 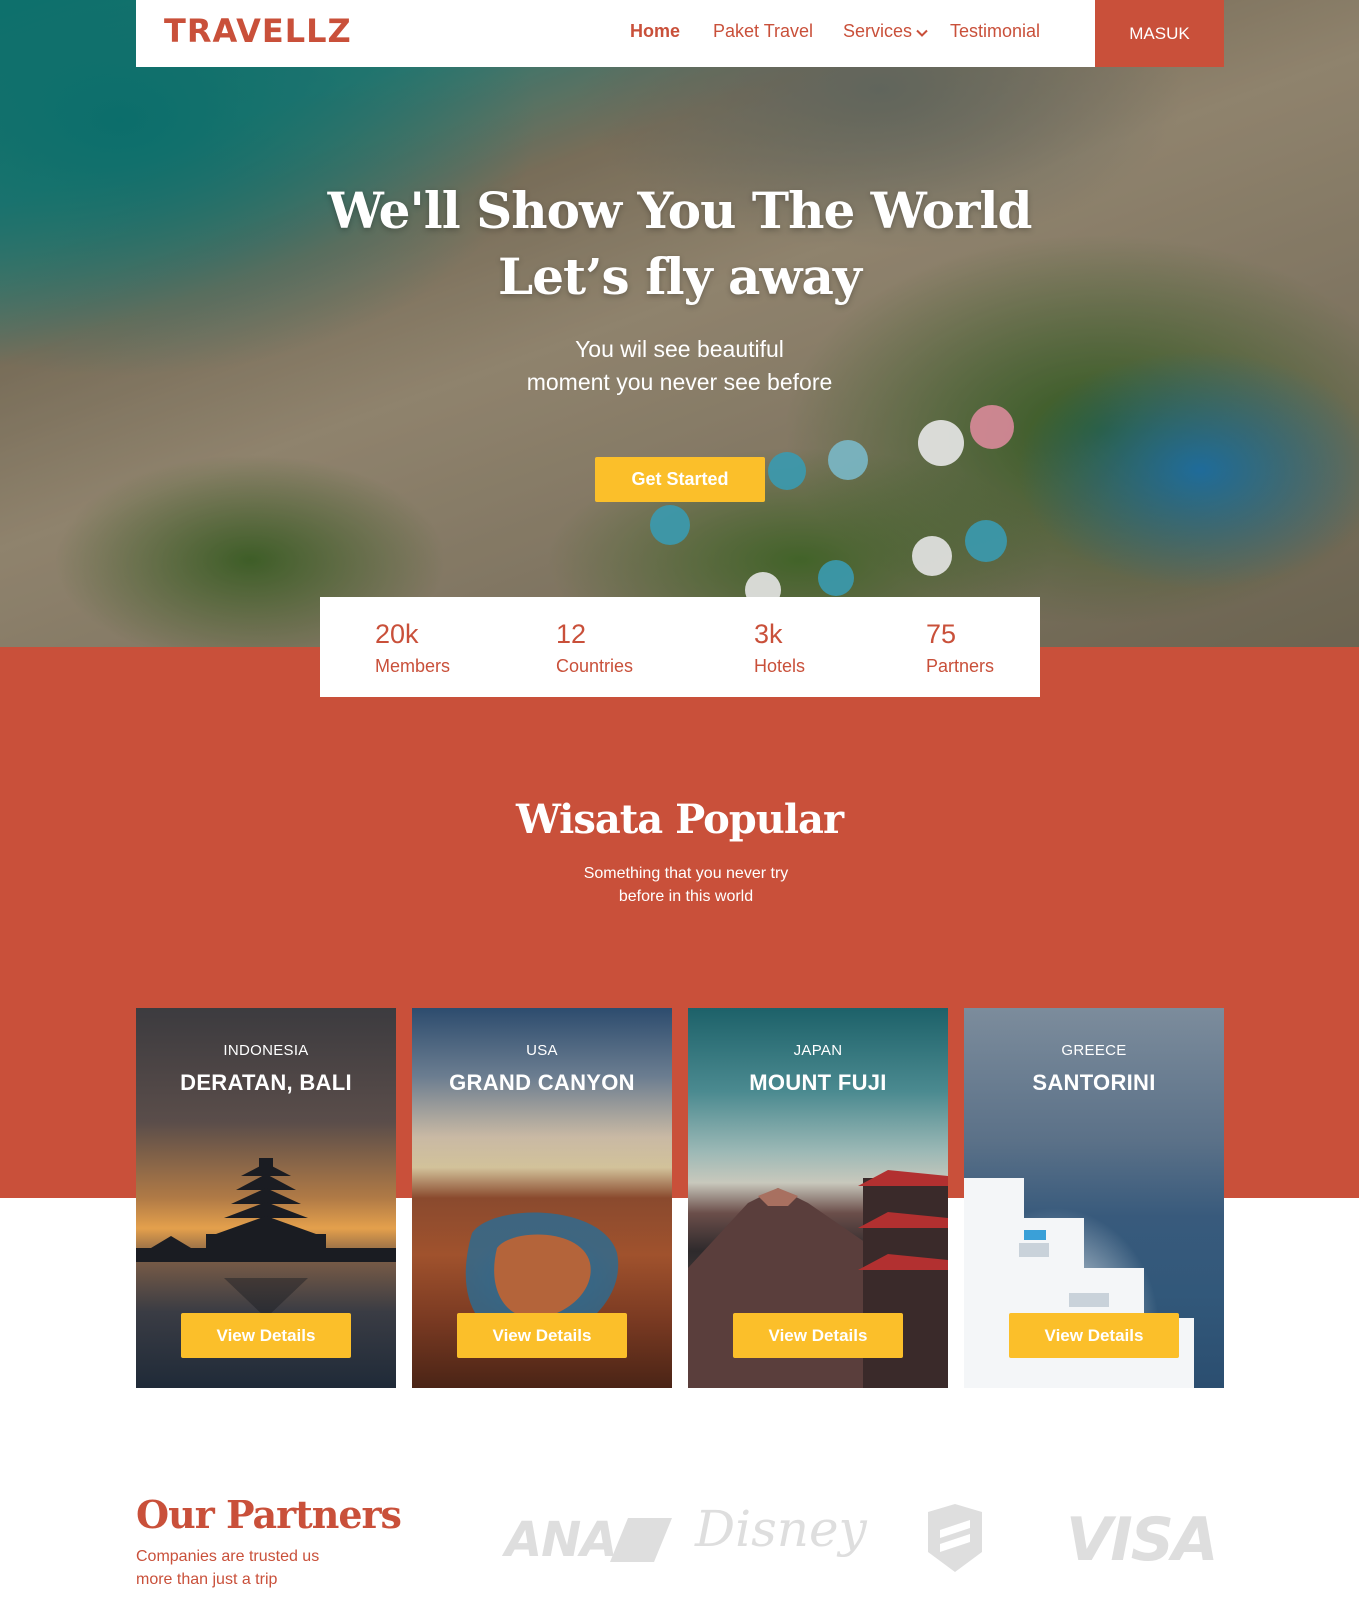 What do you see at coordinates (818, 1082) in the screenshot?
I see `card-name: MOUNT FUJI` at bounding box center [818, 1082].